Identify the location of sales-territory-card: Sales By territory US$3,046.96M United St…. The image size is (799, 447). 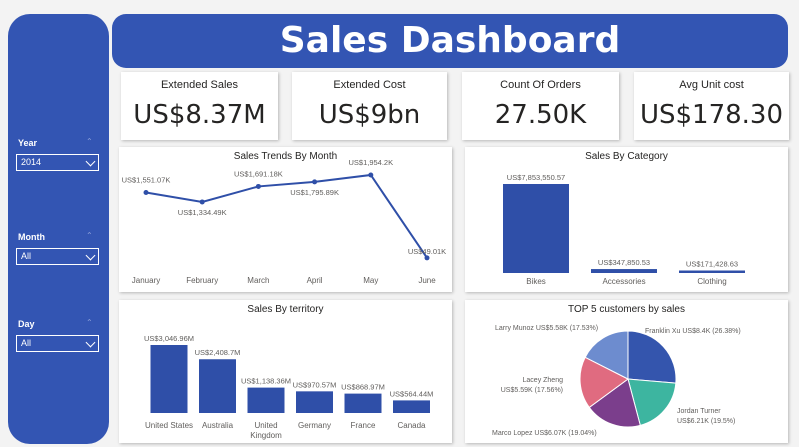
(285, 371).